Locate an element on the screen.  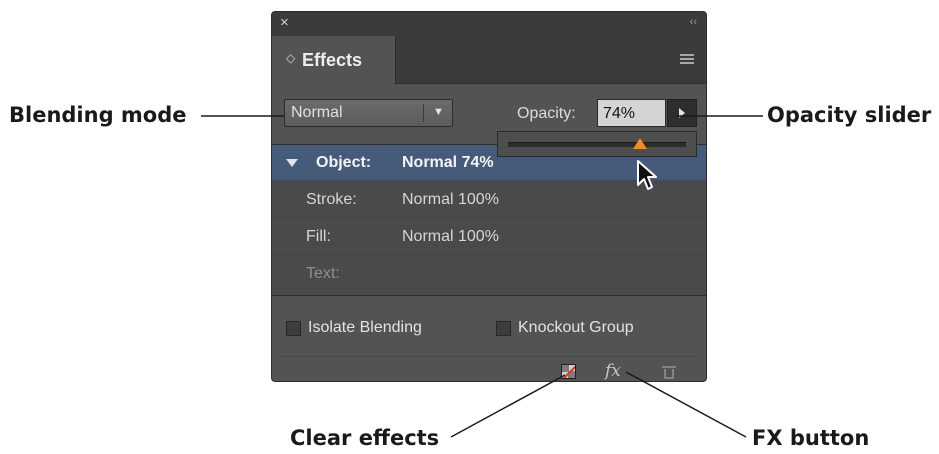
panel-menu-icon is located at coordinates (687, 59).